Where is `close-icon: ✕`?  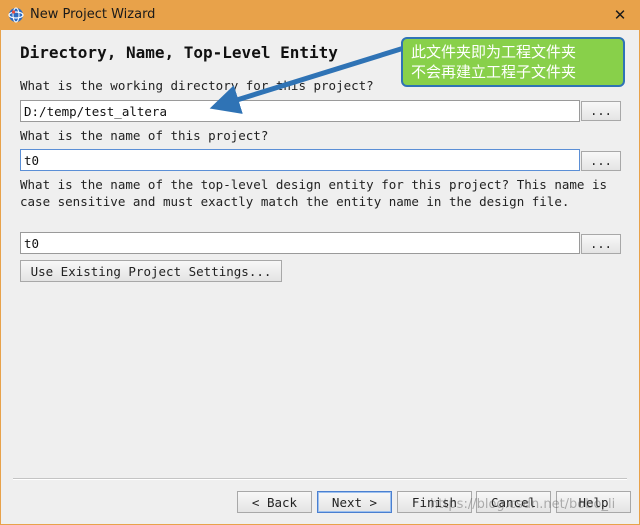
close-icon: ✕ is located at coordinates (620, 15).